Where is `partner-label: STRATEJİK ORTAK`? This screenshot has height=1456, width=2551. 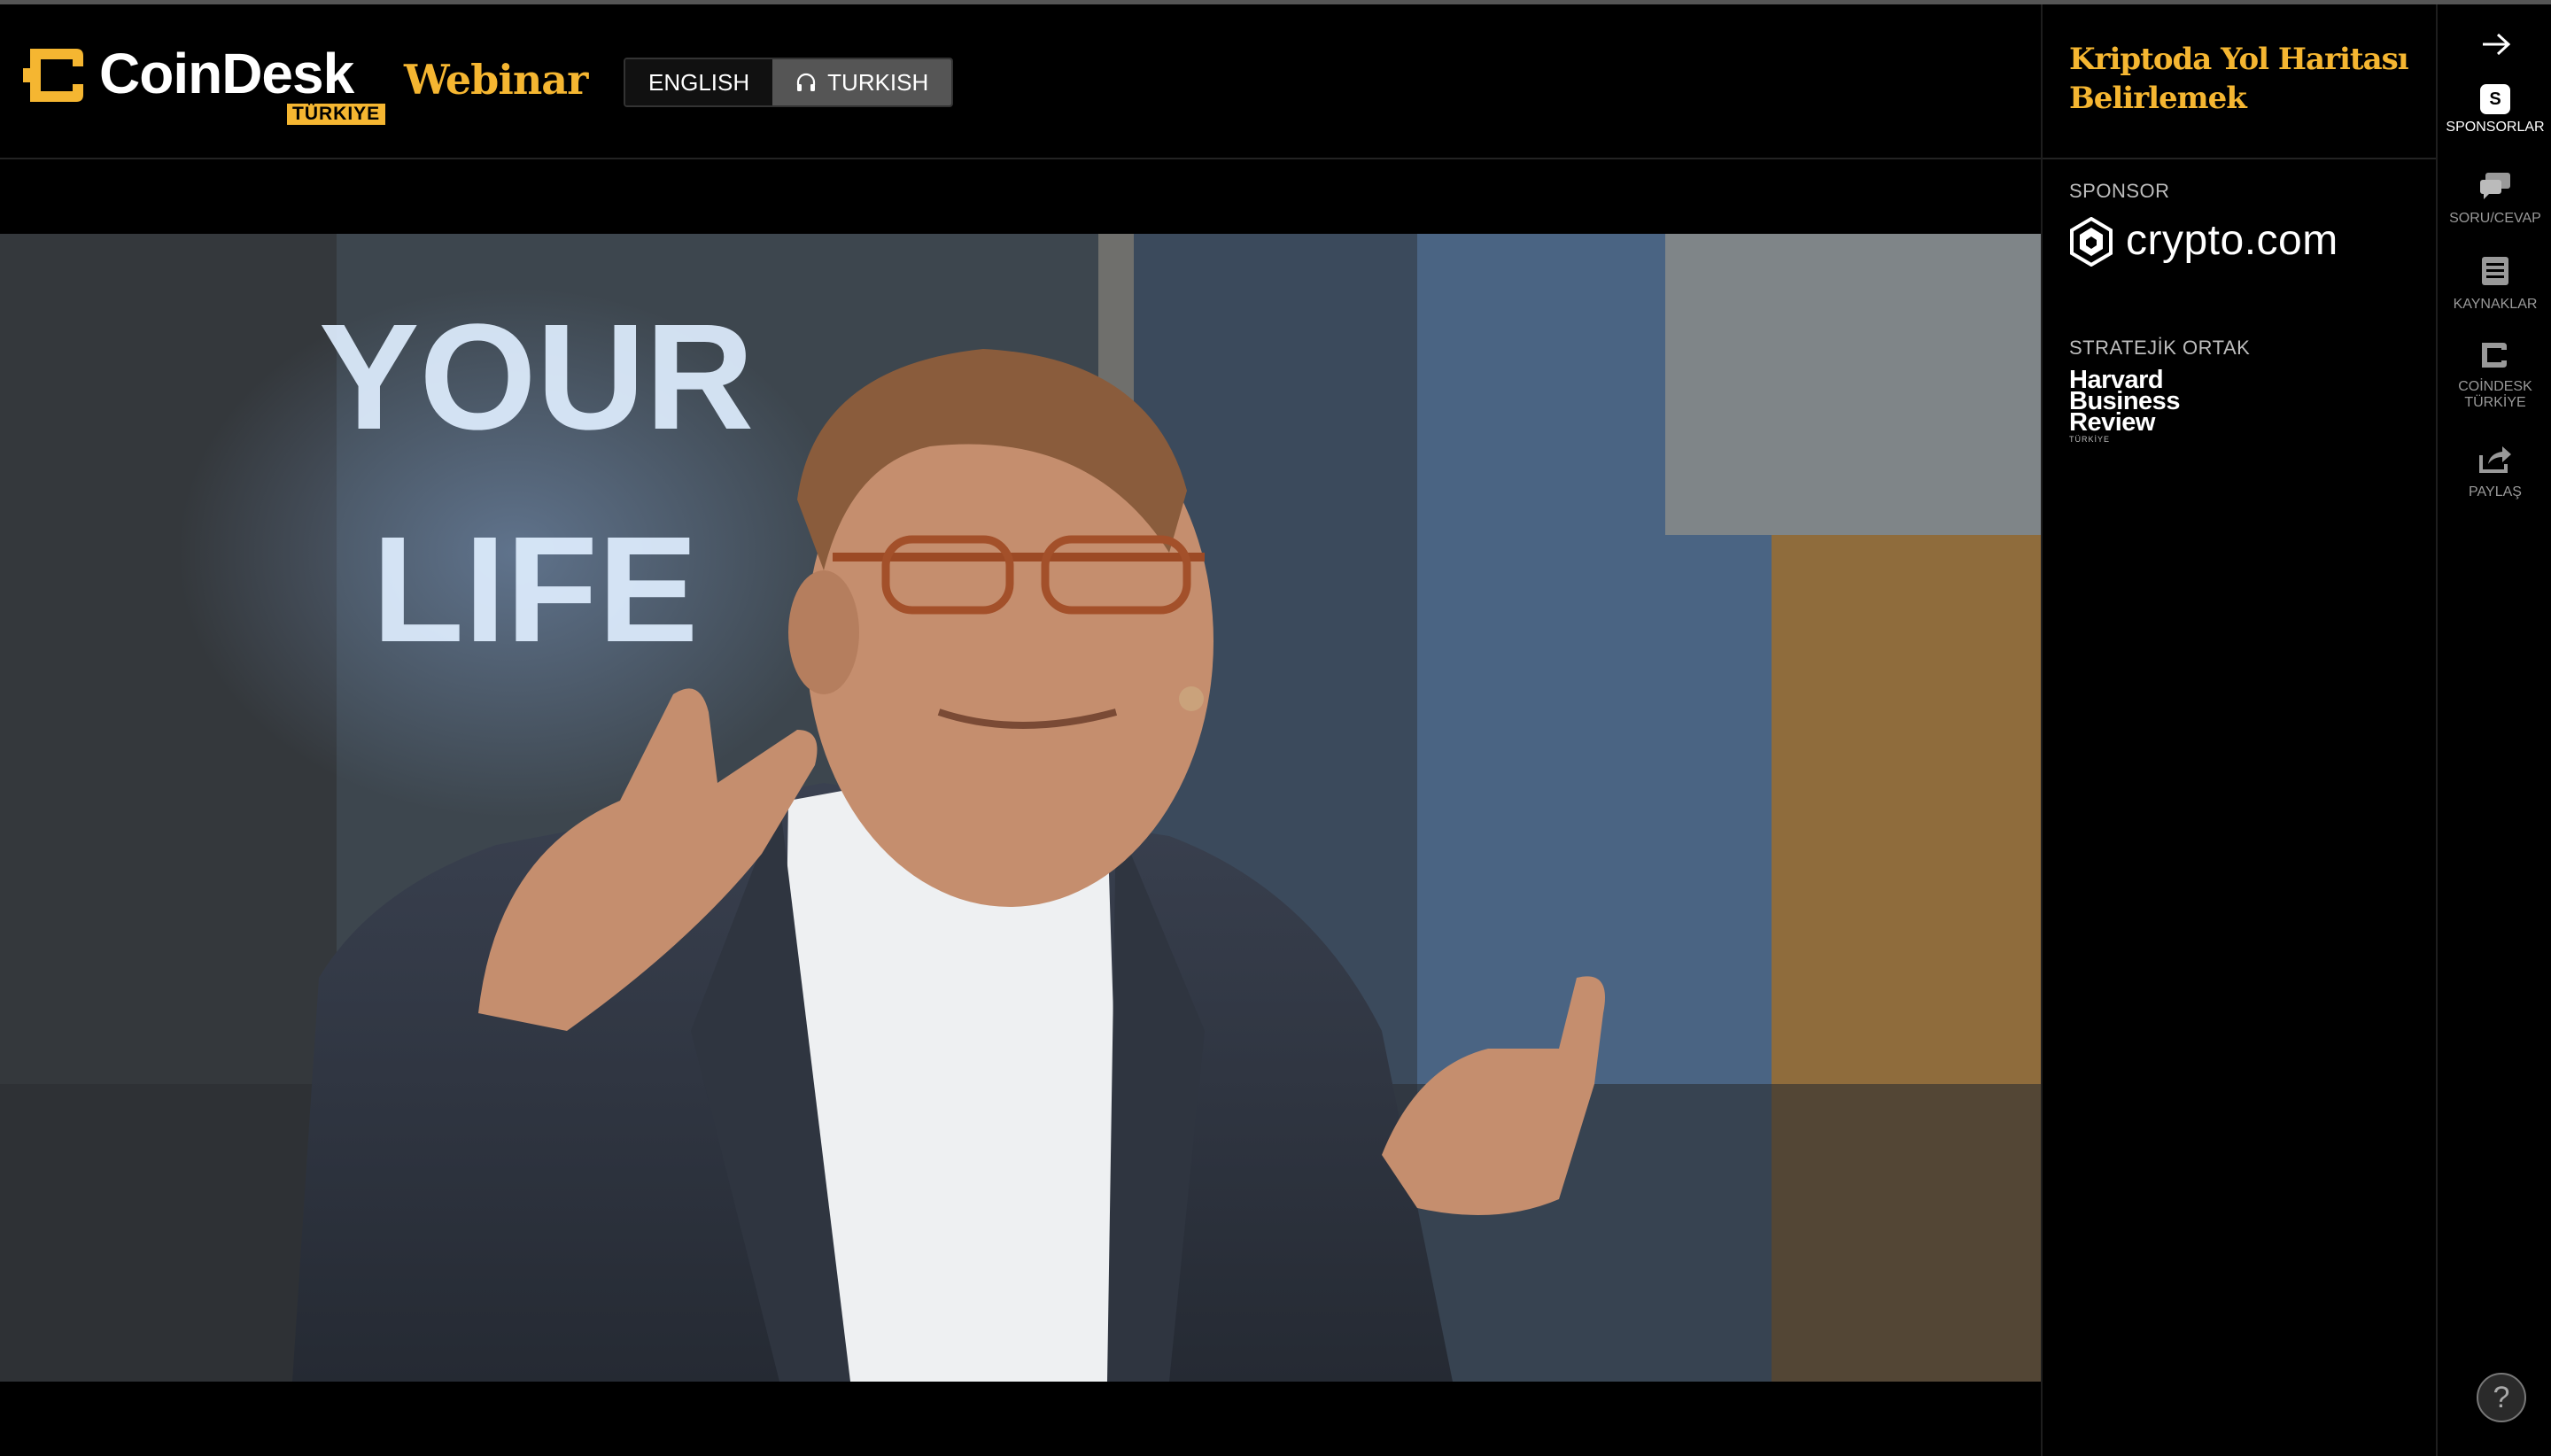
partner-label: STRATEJİK ORTAK is located at coordinates (2160, 348).